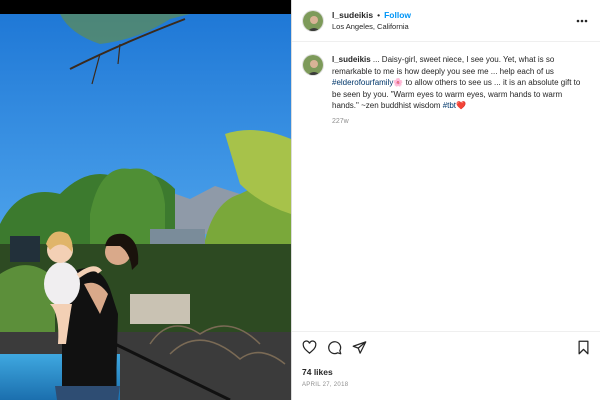 The width and height of the screenshot is (600, 400). I want to click on username-link: l_sudeikis, so click(352, 15).